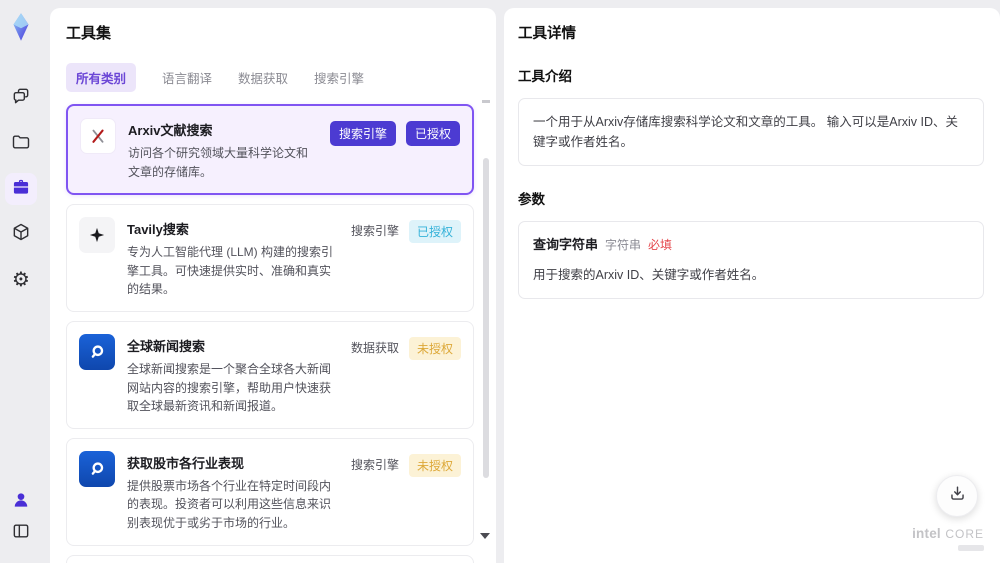  I want to click on tab-all-categories: 所有类别, so click(101, 77).